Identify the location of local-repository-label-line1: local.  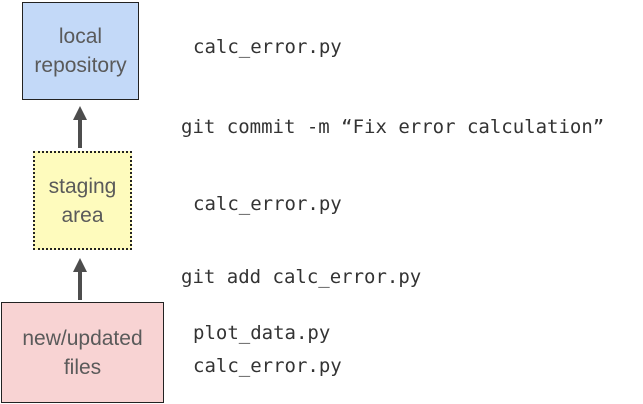
(80, 36).